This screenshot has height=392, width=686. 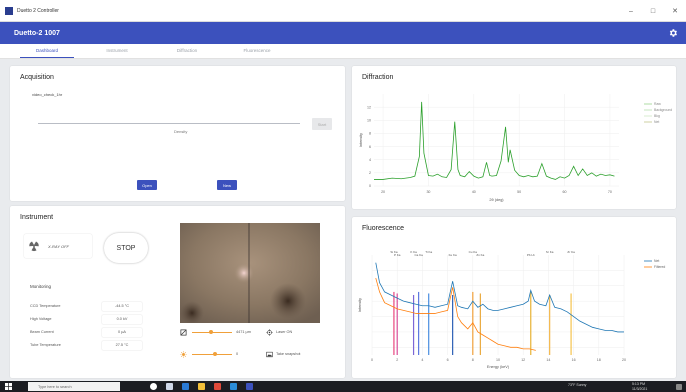 What do you see at coordinates (657, 116) in the screenshot?
I see `legend-entry: Bkg` at bounding box center [657, 116].